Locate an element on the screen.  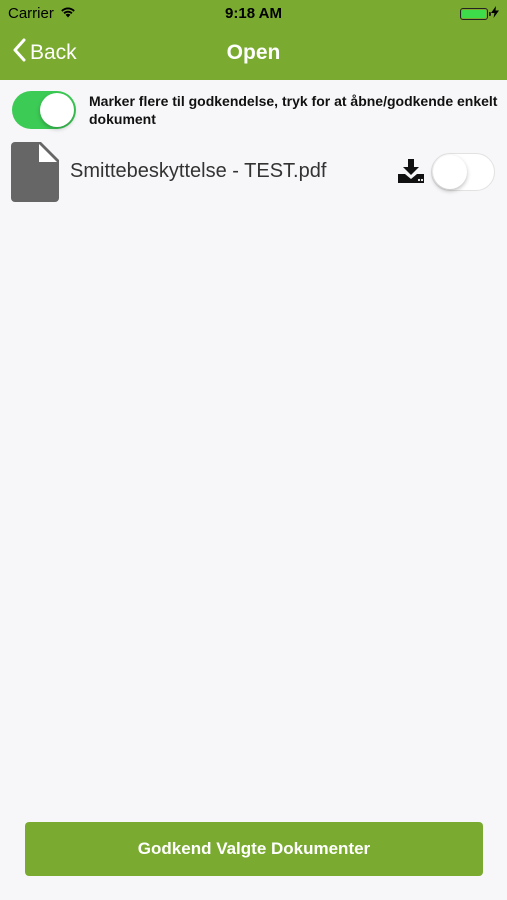
page-title: Open is located at coordinates (253, 52).